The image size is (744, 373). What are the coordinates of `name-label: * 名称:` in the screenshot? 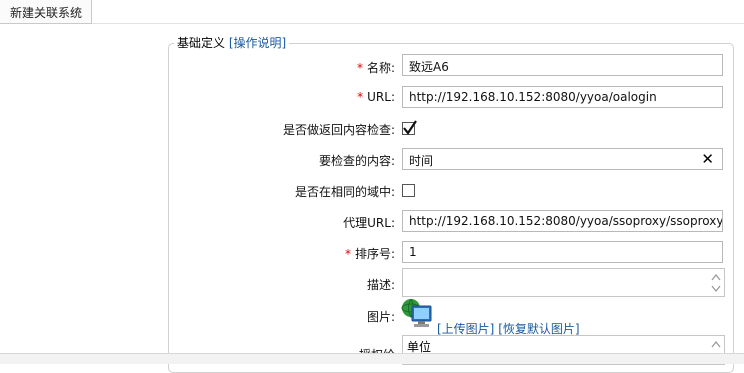 It's located at (376, 67).